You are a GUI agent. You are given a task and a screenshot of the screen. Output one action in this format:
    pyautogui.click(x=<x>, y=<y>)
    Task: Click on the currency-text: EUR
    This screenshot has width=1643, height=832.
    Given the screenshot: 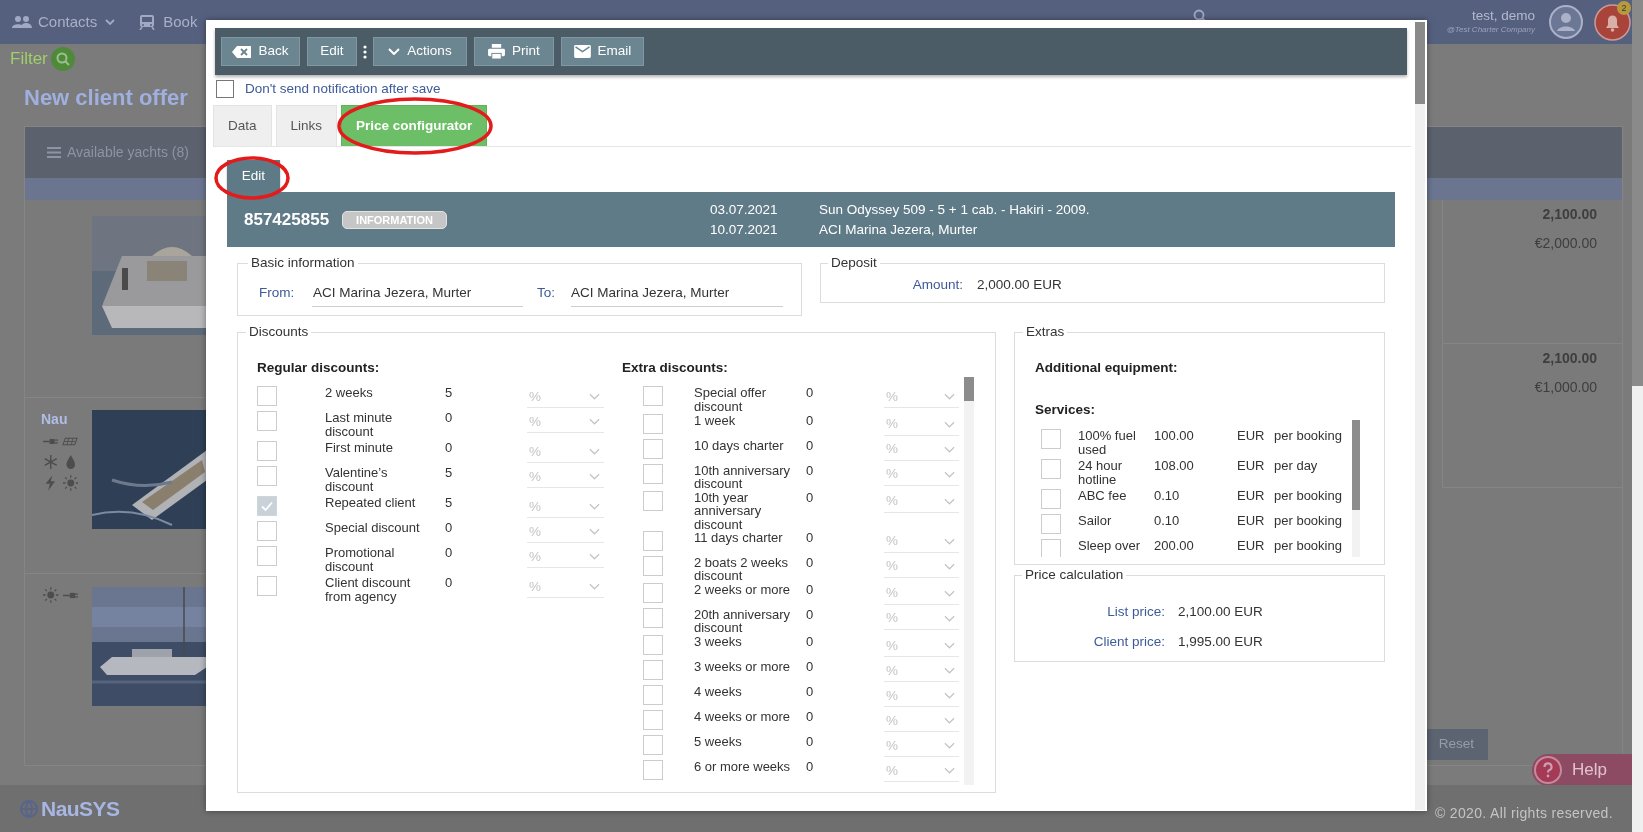 What is the action you would take?
    pyautogui.click(x=1251, y=436)
    